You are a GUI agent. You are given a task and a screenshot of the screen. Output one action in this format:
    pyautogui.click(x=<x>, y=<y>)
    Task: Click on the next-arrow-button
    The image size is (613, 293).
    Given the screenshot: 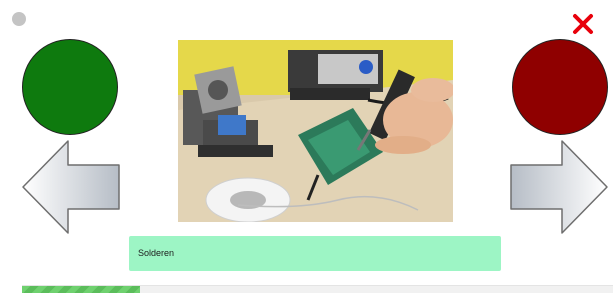 What is the action you would take?
    pyautogui.click(x=559, y=187)
    